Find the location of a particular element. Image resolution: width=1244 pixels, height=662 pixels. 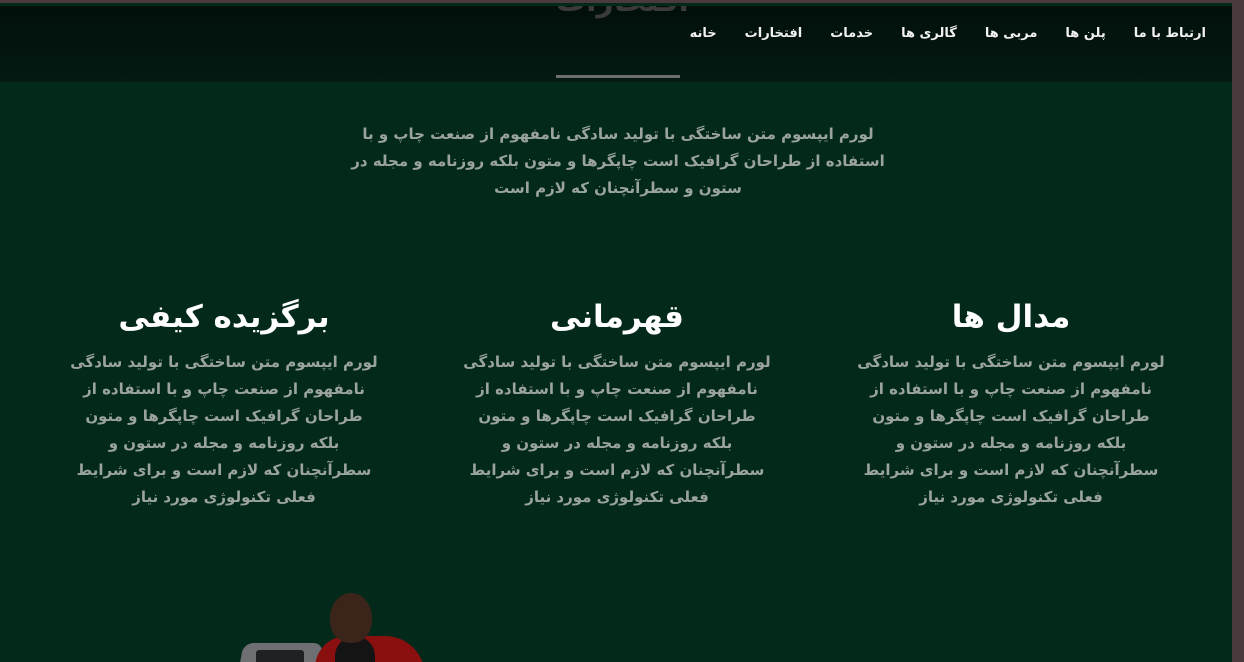

feature-title: قهرمانی is located at coordinates (617, 317).